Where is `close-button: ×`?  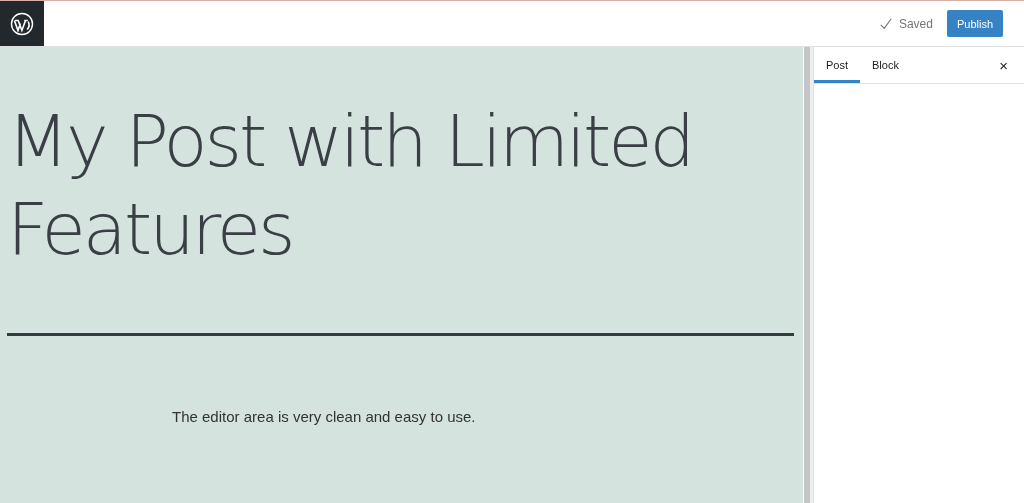 close-button: × is located at coordinates (1003, 65).